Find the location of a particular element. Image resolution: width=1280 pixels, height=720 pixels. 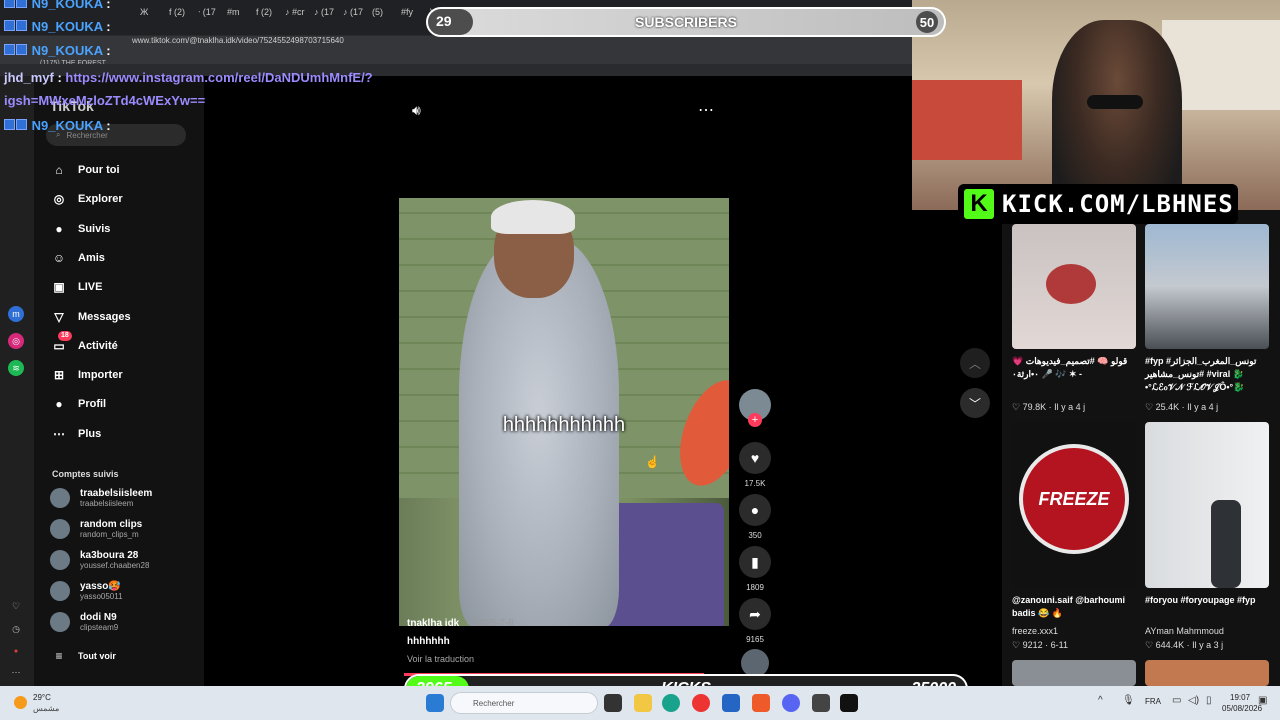

nav-item-messages: ▽ Messages is located at coordinates (90, 317).